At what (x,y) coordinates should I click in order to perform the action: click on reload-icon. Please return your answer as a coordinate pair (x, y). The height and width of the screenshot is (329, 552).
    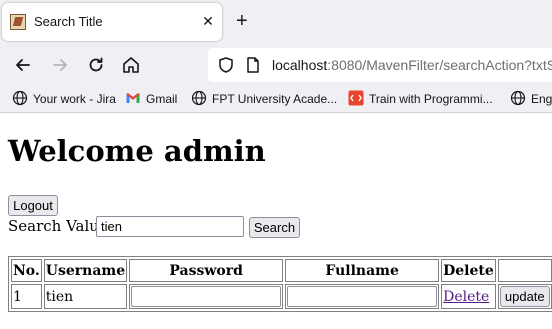
    Looking at the image, I should click on (96, 65).